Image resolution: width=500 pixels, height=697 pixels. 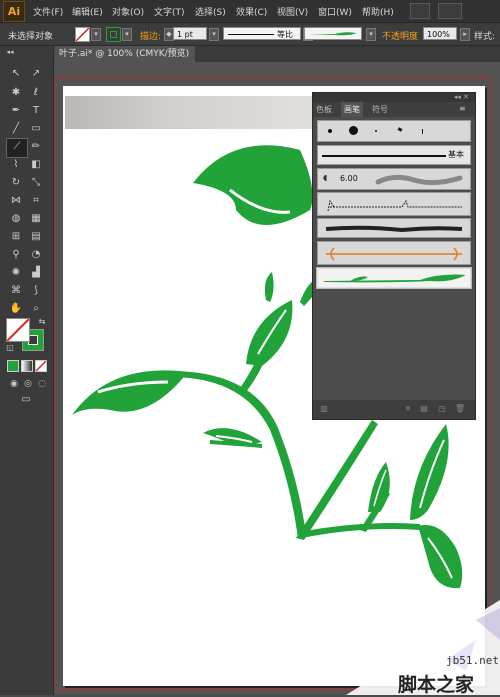 What do you see at coordinates (394, 109) in the screenshot?
I see `panel-tabs: 色板 画笔 符号 ≡` at bounding box center [394, 109].